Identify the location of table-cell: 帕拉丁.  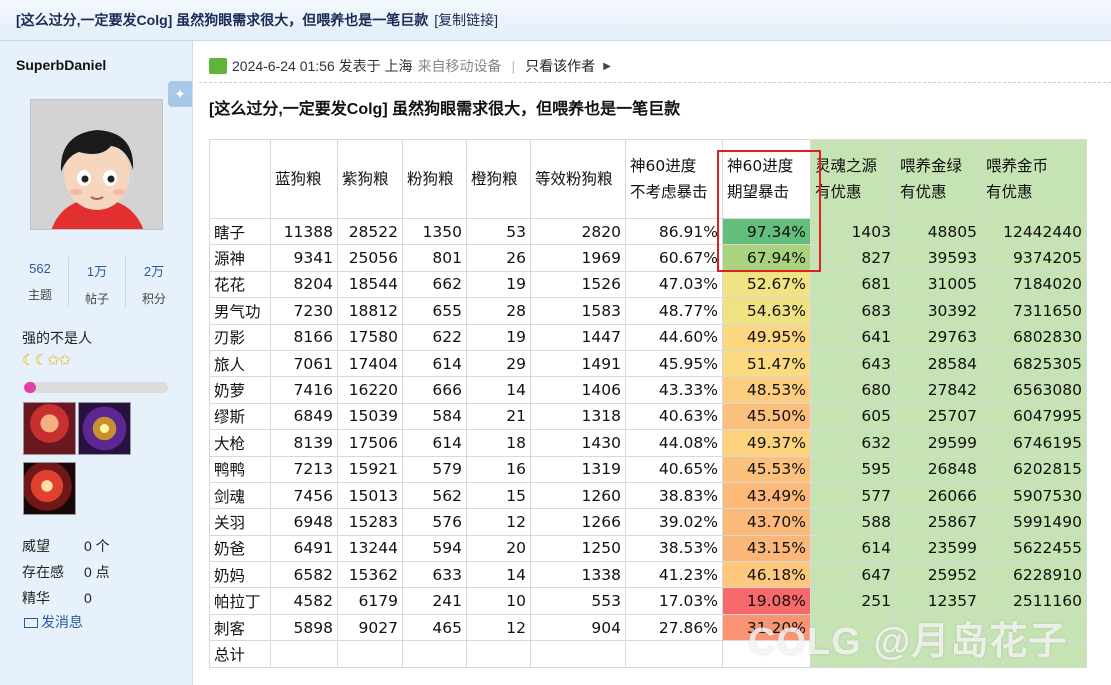
(240, 601).